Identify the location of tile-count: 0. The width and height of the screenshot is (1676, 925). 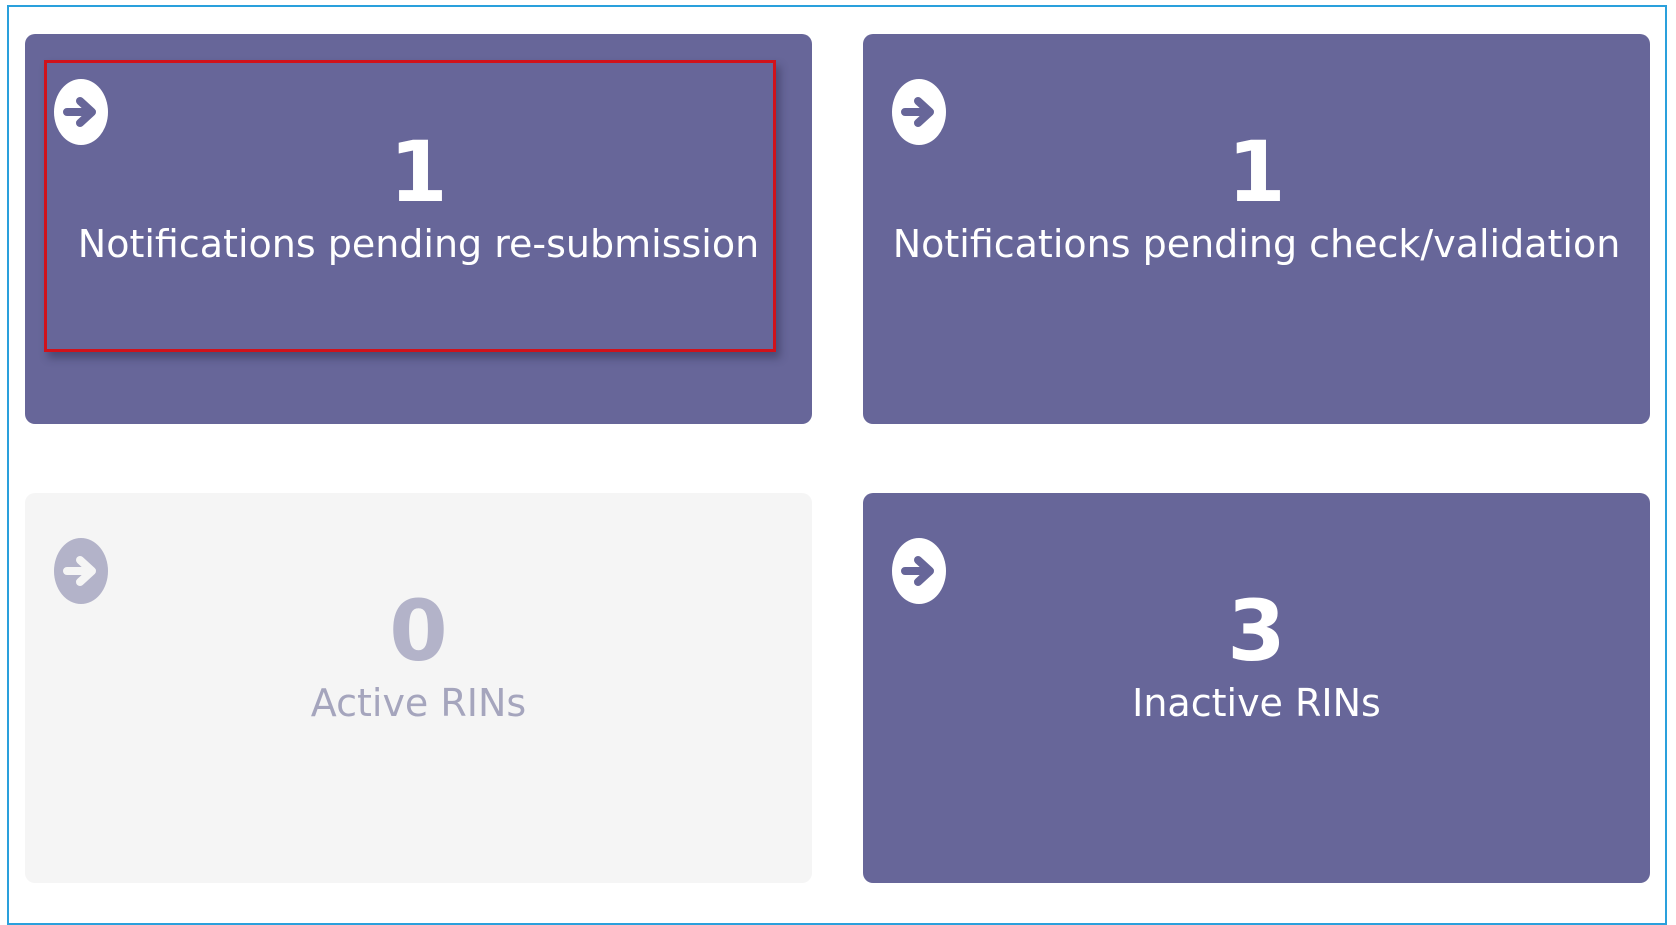
(418, 631).